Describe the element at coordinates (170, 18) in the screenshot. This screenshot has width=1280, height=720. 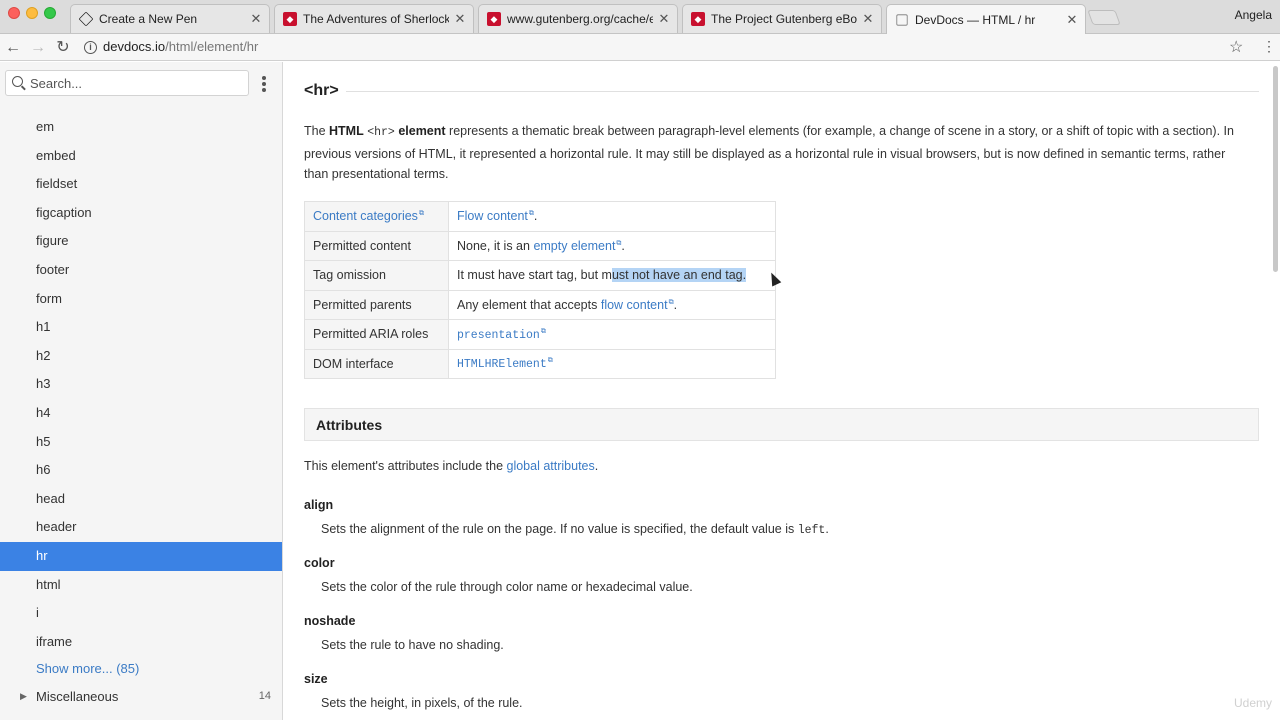
I see `browser-tab-1: Create a New Pen ✕` at that location.